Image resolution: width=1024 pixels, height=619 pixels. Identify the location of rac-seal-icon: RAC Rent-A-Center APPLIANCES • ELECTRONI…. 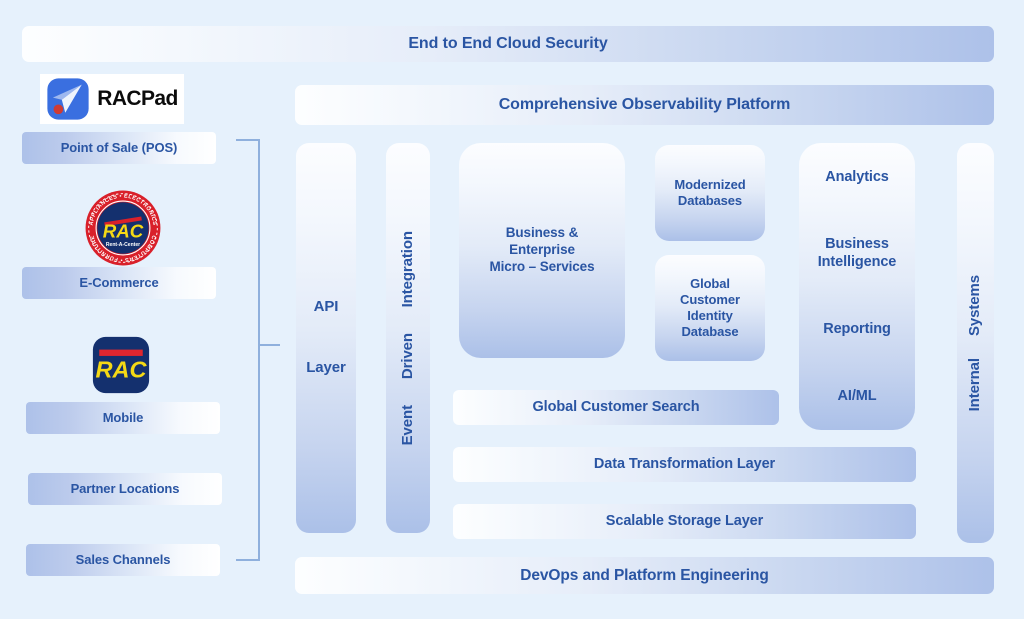
(123, 228).